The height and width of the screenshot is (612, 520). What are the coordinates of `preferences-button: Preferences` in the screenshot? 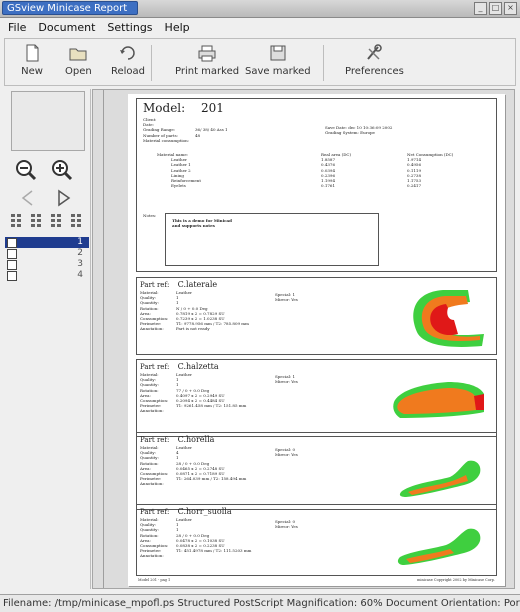 It's located at (374, 60).